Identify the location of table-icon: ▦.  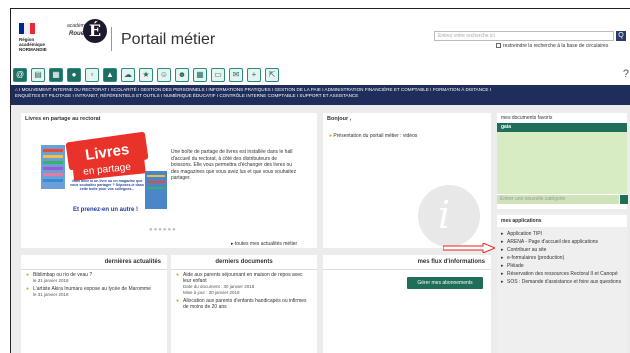
(56, 75).